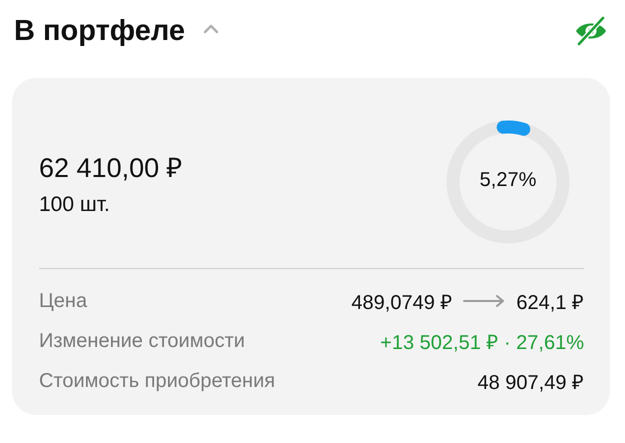  Describe the element at coordinates (591, 31) in the screenshot. I see `hidden-eye-icon` at that location.